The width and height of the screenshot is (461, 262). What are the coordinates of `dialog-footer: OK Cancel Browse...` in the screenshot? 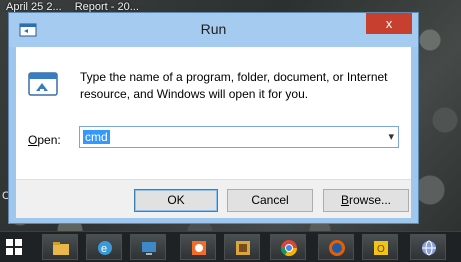 It's located at (213, 198).